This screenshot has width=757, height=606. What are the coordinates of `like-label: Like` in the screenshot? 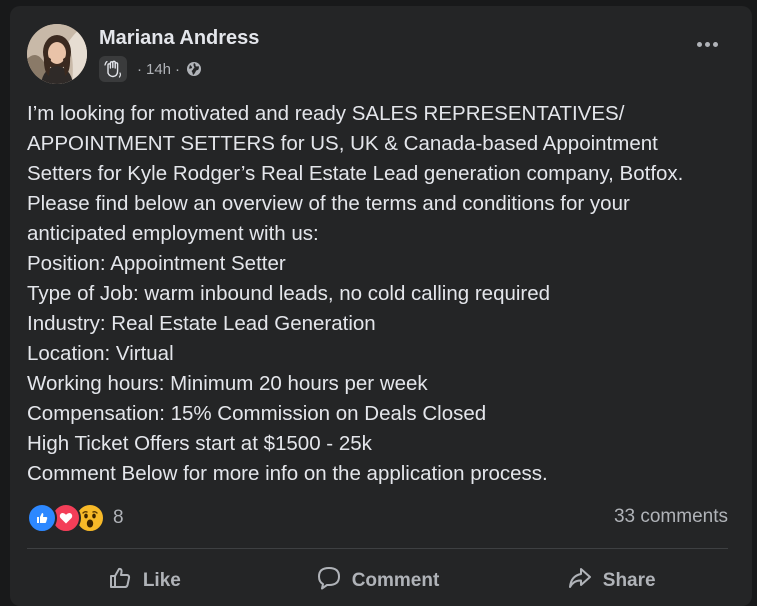 It's located at (161, 580).